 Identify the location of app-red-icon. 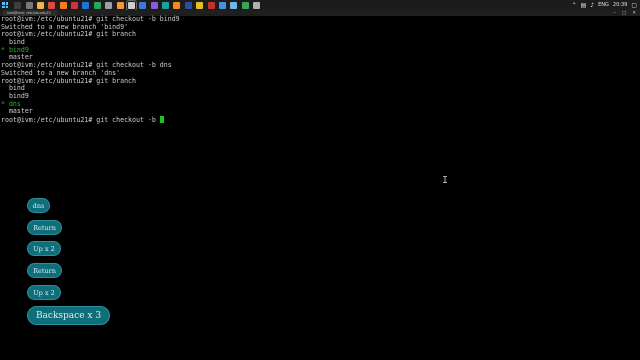
(75, 5).